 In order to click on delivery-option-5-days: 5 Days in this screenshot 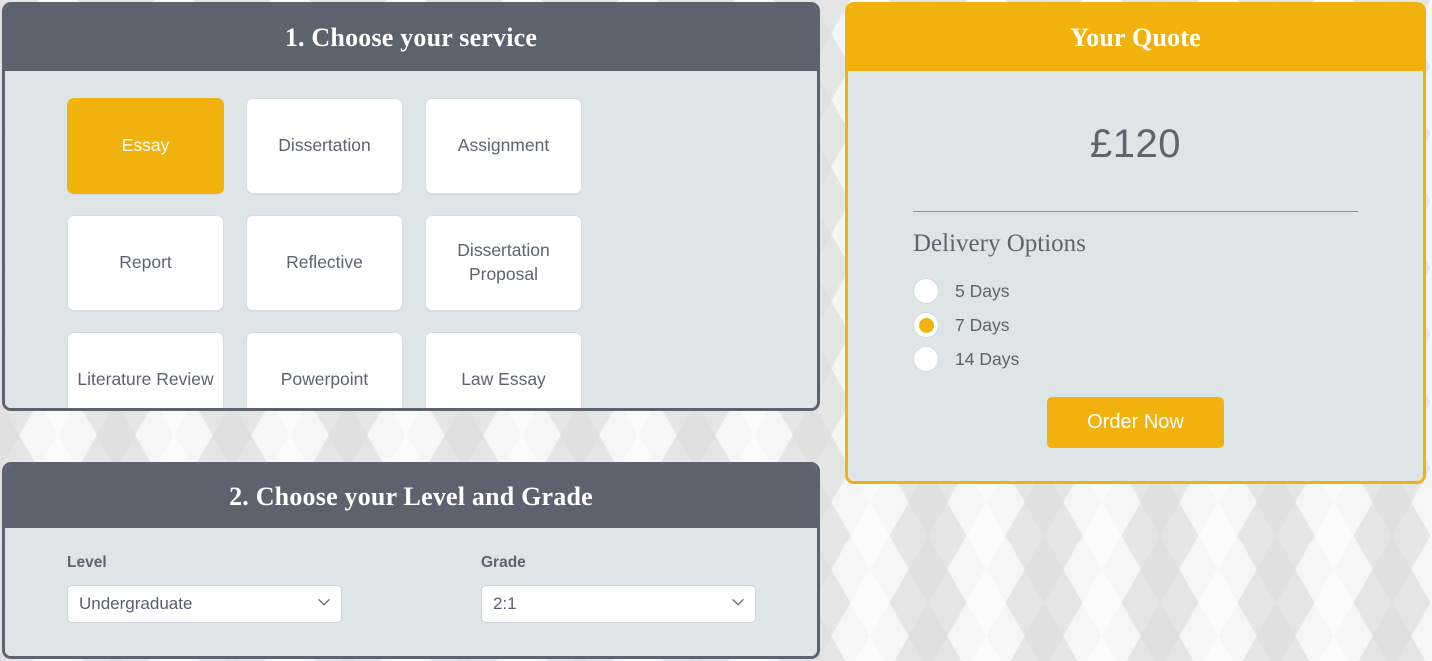, I will do `click(1168, 291)`.